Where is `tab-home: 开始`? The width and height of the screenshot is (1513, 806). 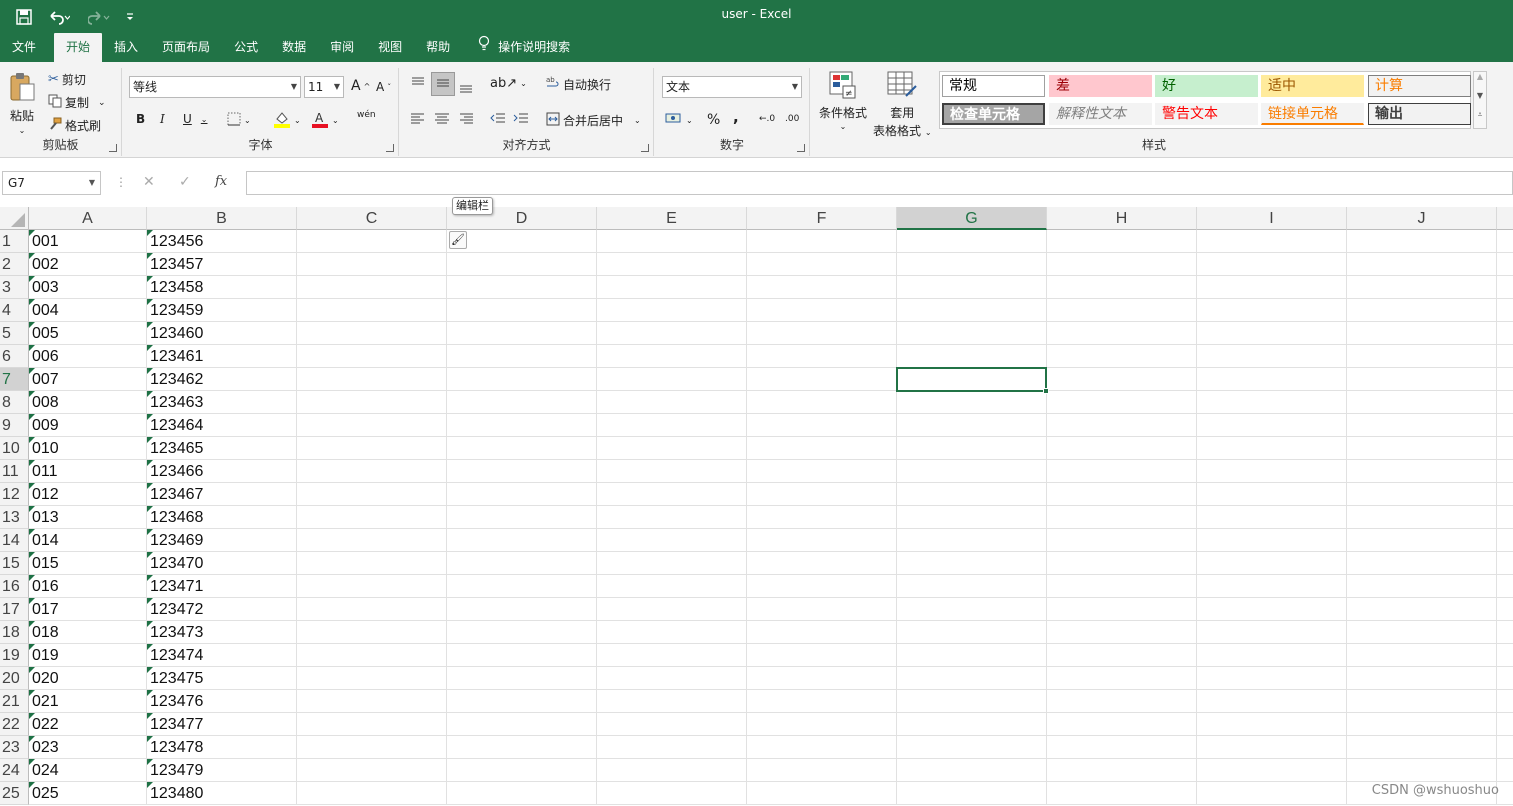
tab-home: 开始 is located at coordinates (78, 47).